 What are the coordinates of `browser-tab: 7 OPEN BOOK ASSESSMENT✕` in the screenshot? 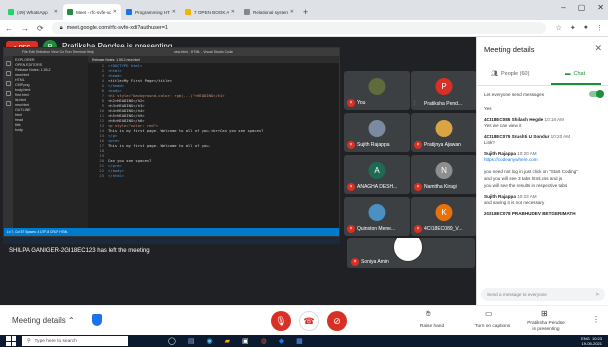 It's located at (210, 12).